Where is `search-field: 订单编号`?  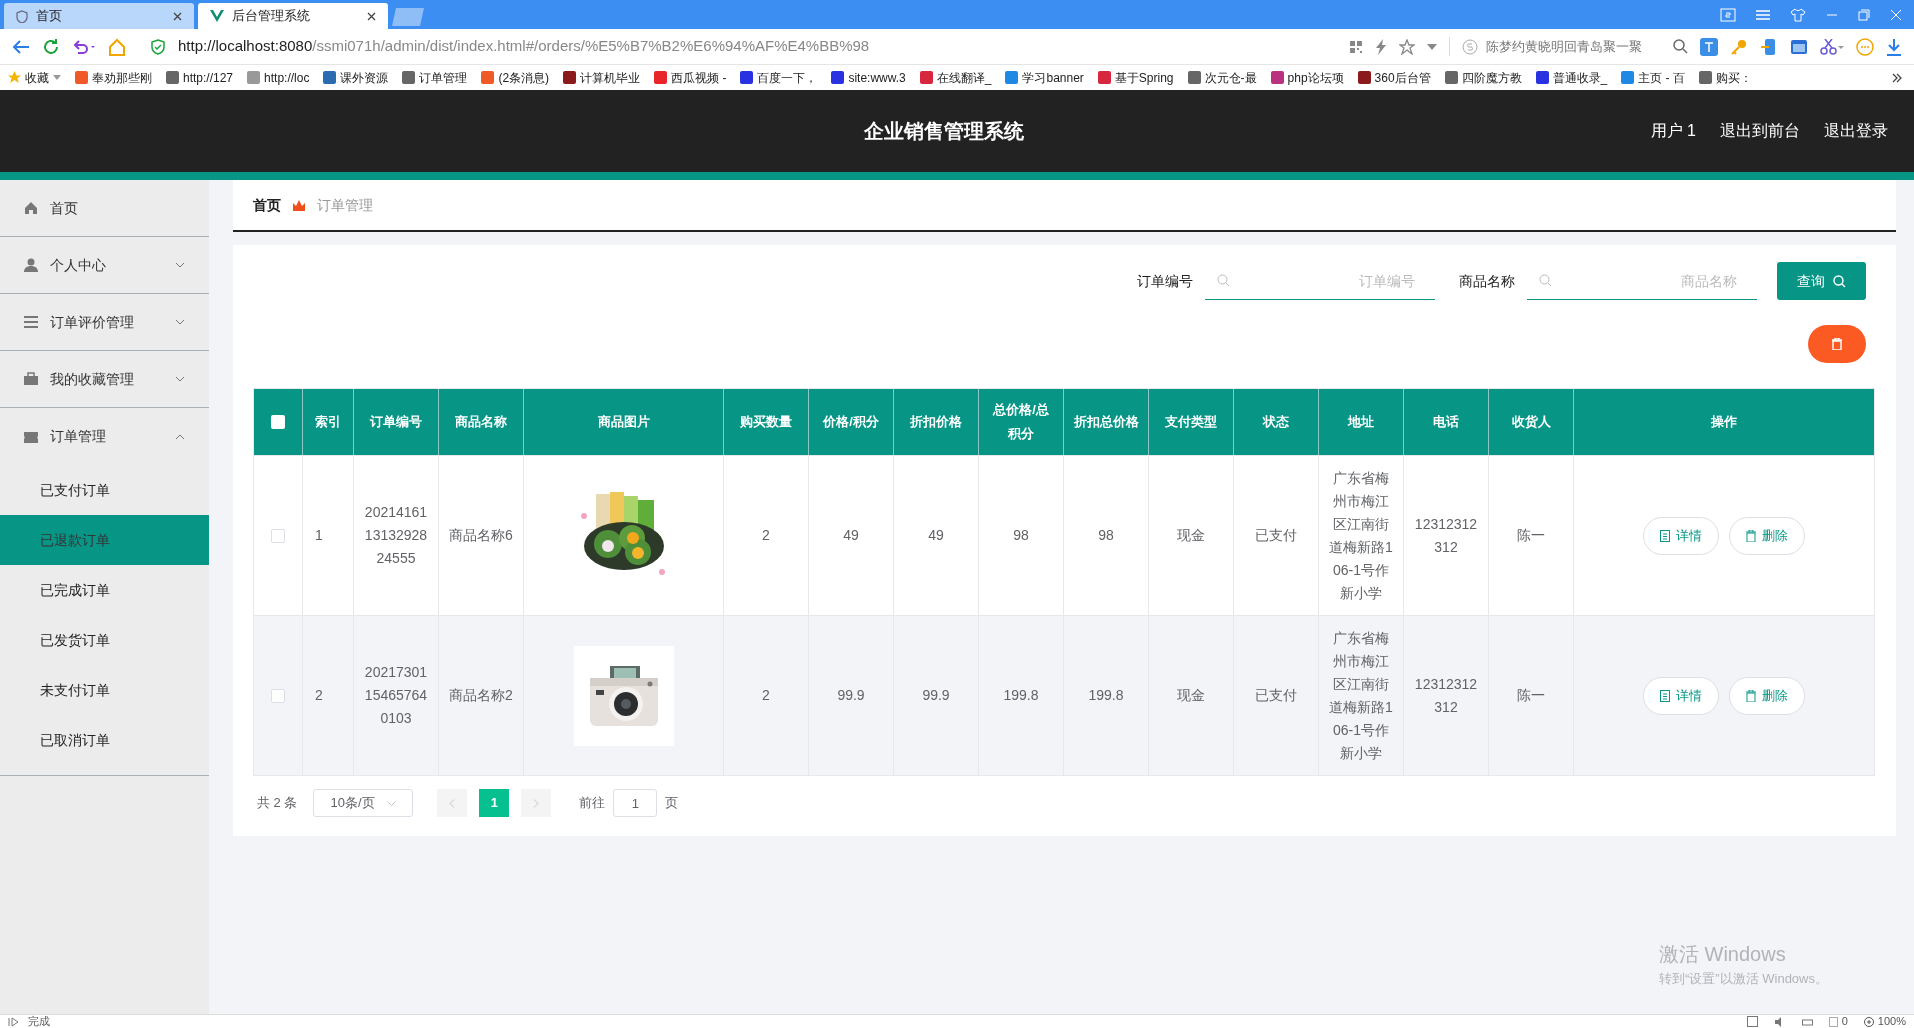 search-field: 订单编号 is located at coordinates (1320, 281).